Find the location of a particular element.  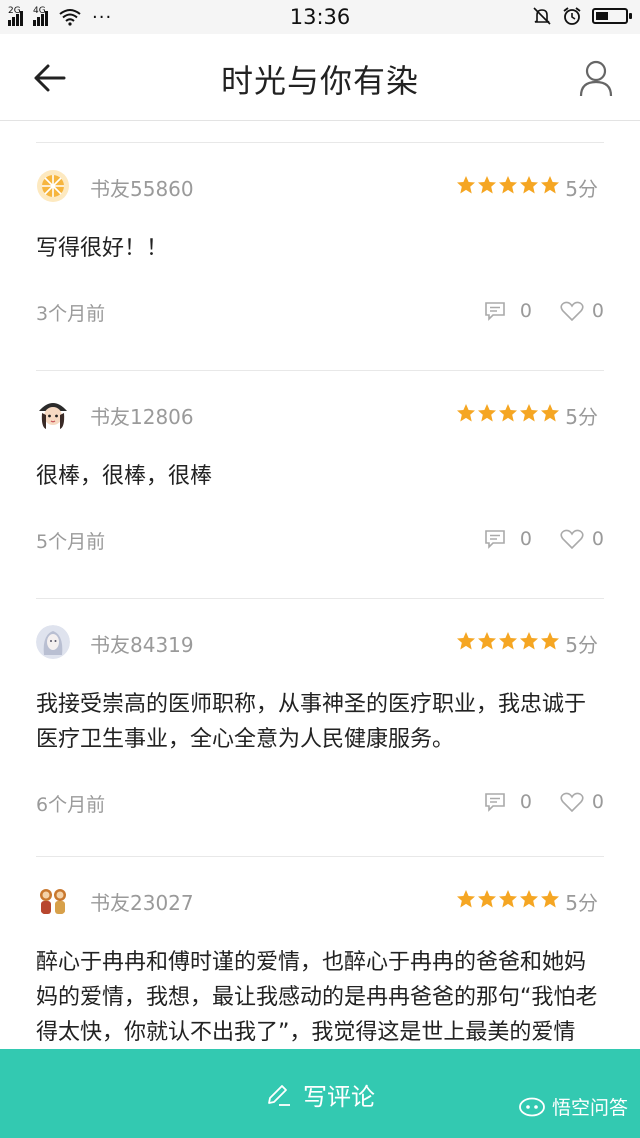

wukong-logo-icon is located at coordinates (532, 1106).